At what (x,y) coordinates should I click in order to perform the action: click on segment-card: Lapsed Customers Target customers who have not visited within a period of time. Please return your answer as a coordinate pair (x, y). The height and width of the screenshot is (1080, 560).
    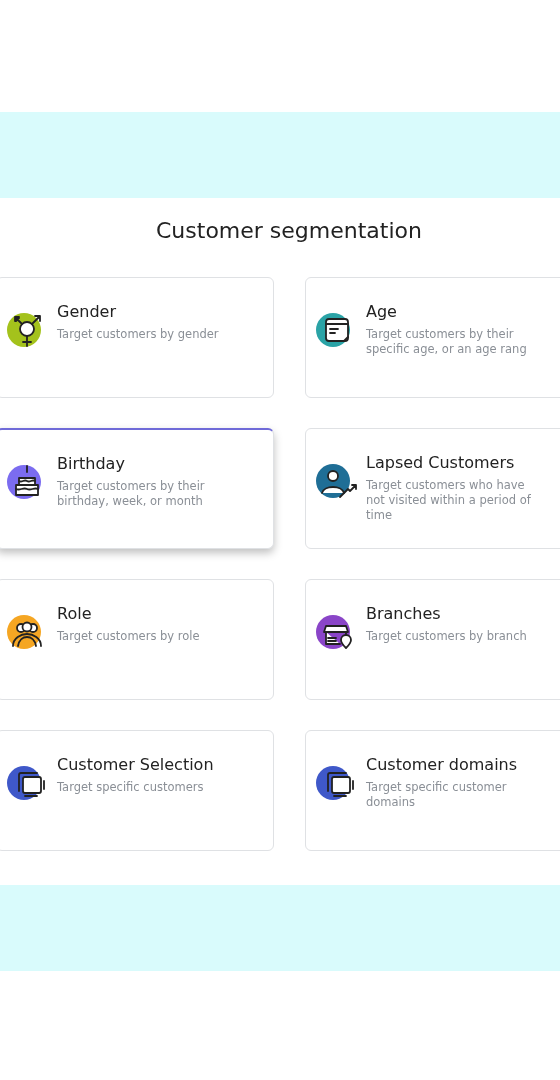
    Looking at the image, I should click on (432, 488).